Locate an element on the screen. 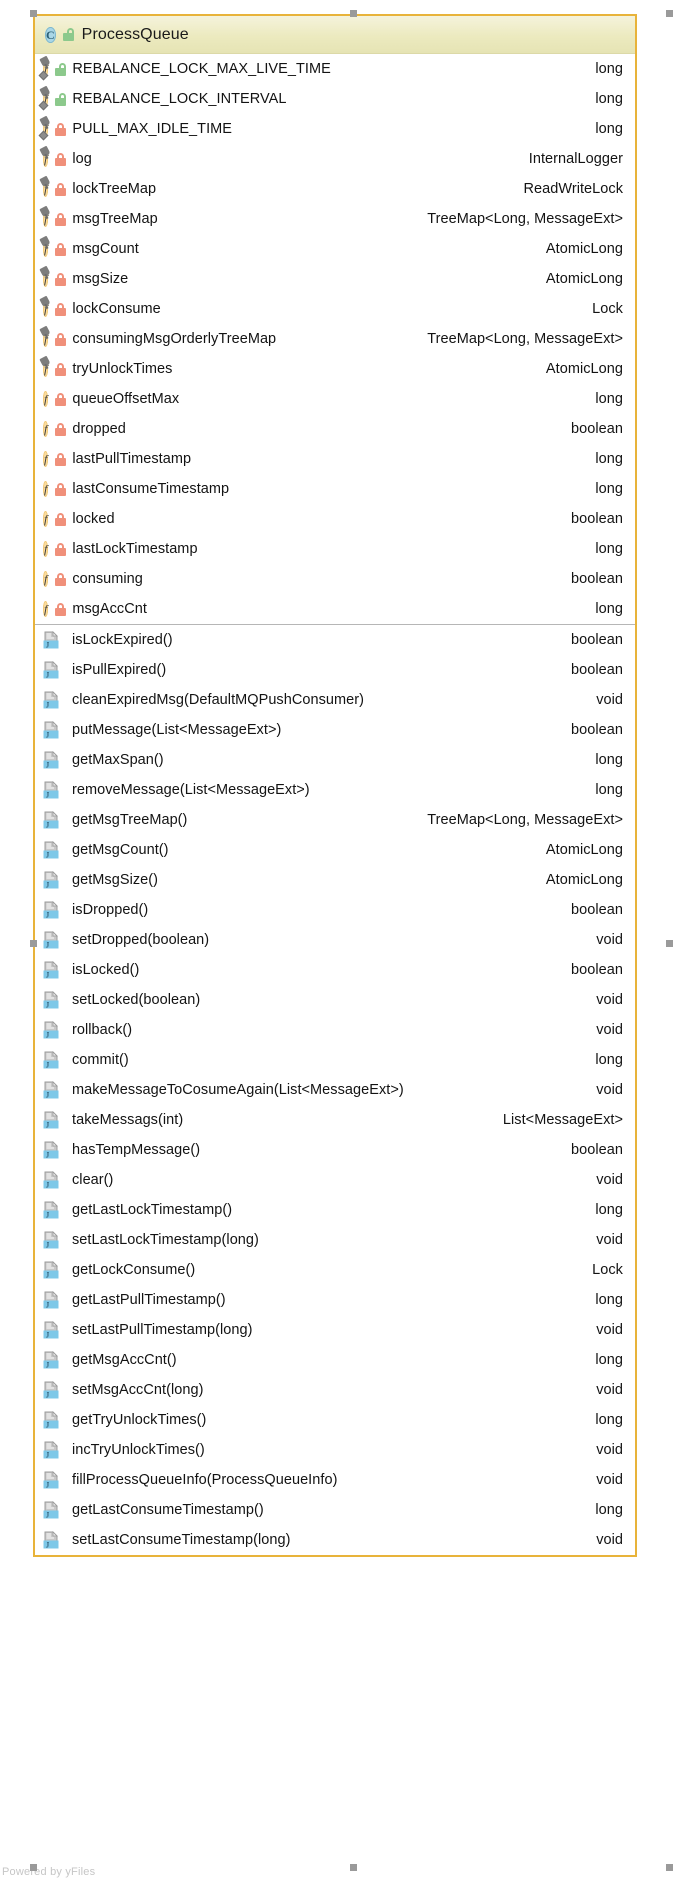 The height and width of the screenshot is (1887, 674). method-name: removeMessage(List<MessageExt>) is located at coordinates (191, 790).